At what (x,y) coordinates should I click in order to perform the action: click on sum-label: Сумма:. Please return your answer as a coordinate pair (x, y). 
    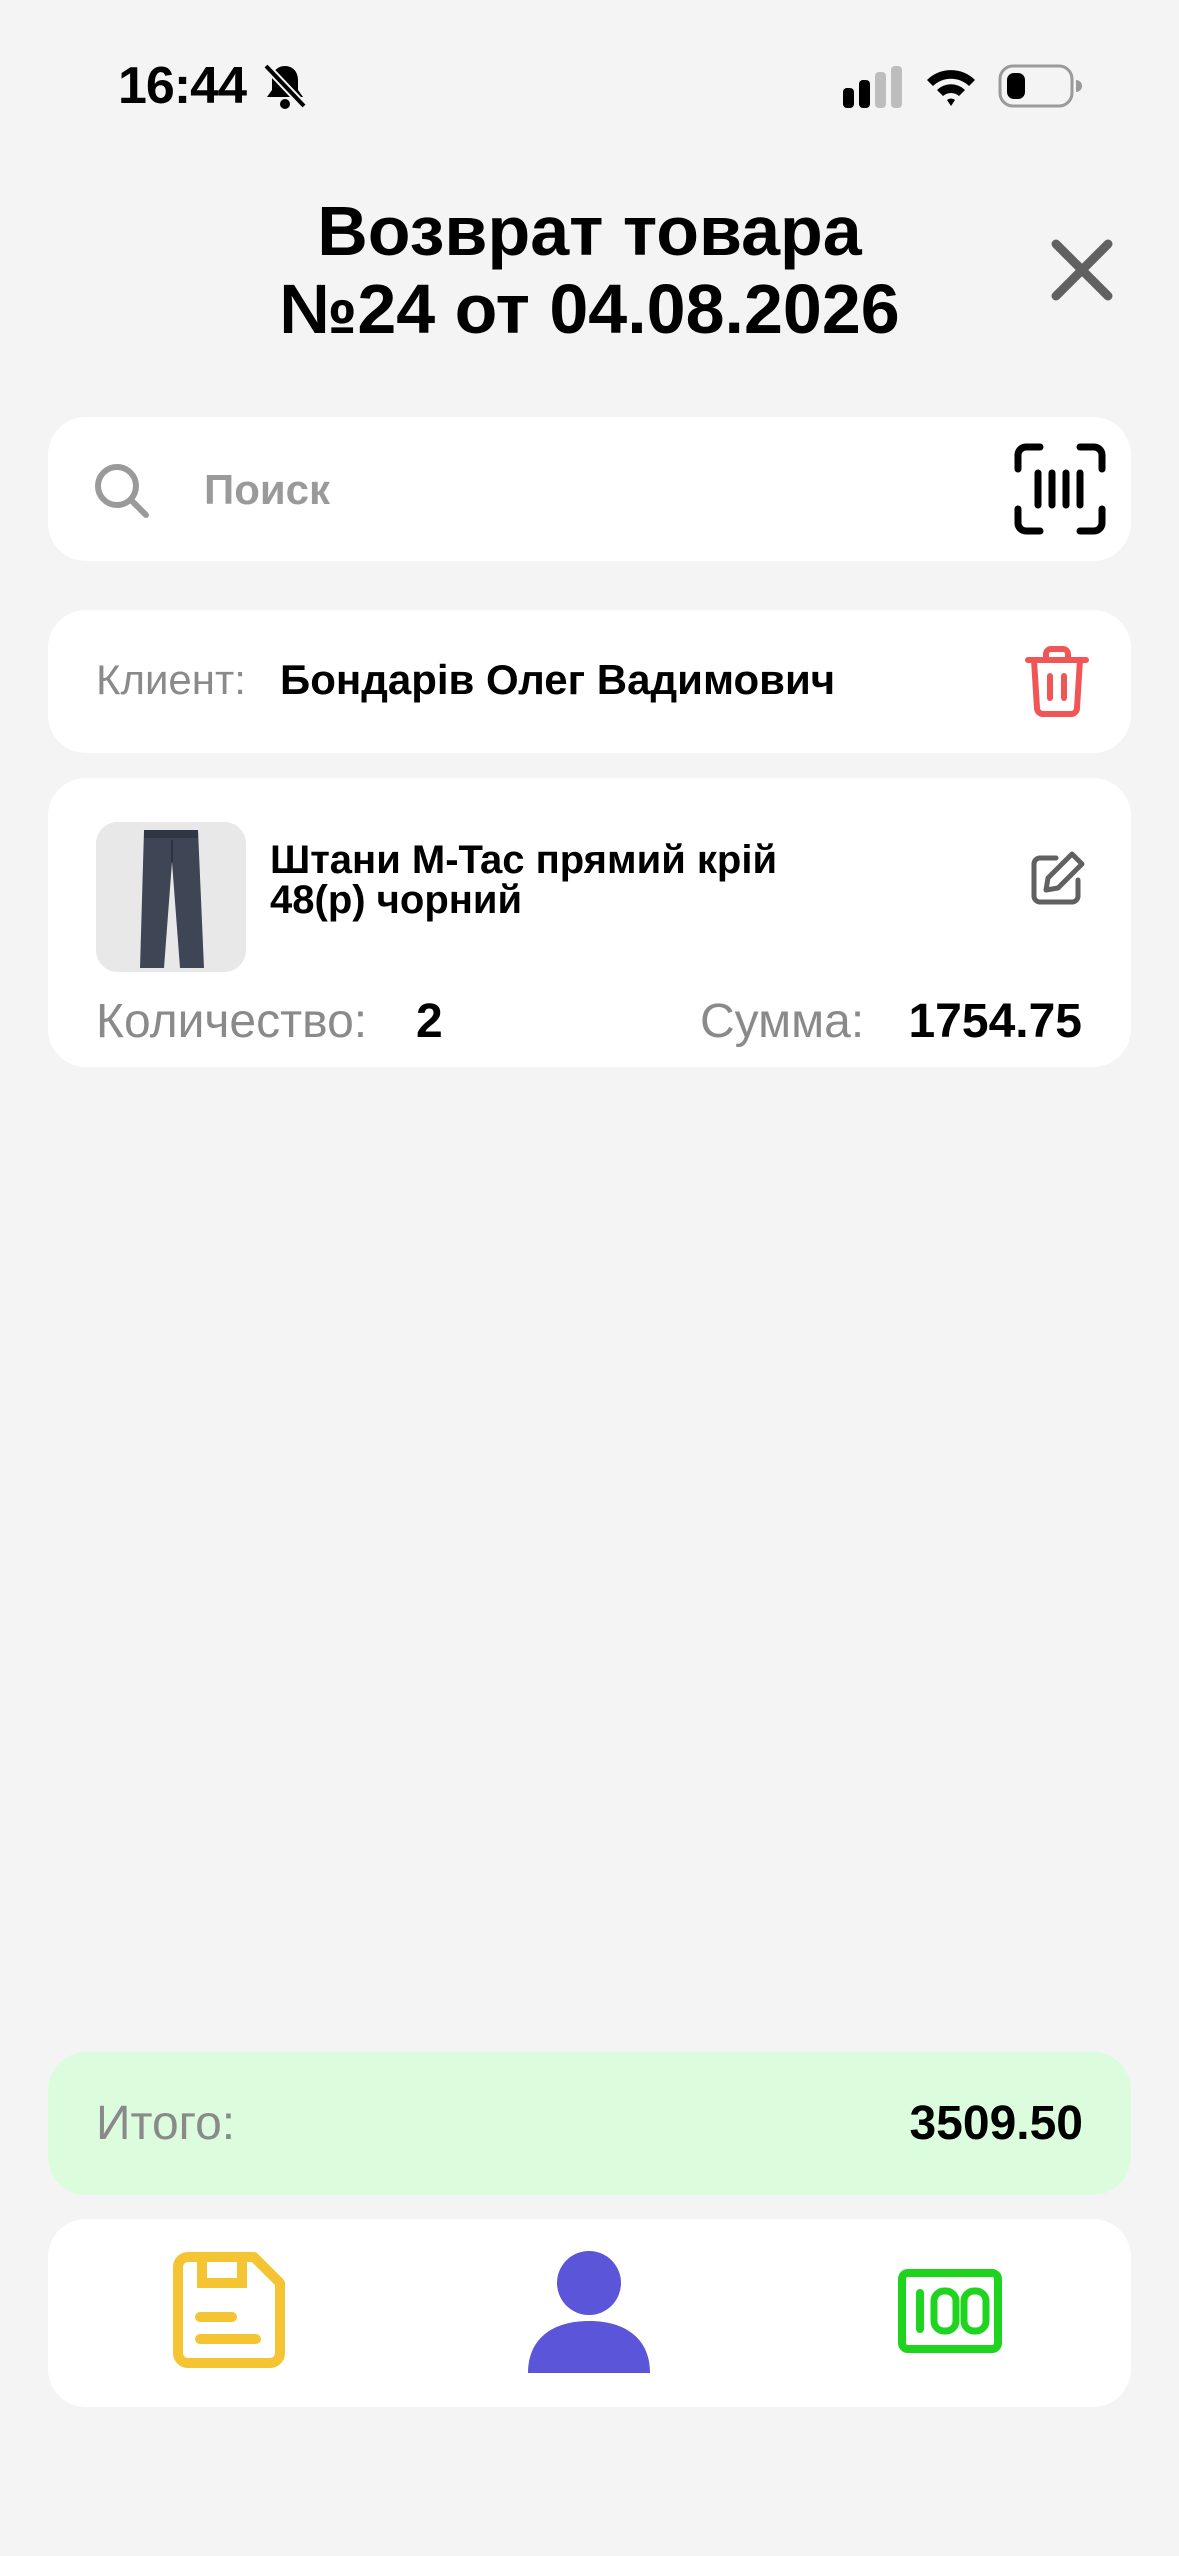
    Looking at the image, I should click on (782, 1021).